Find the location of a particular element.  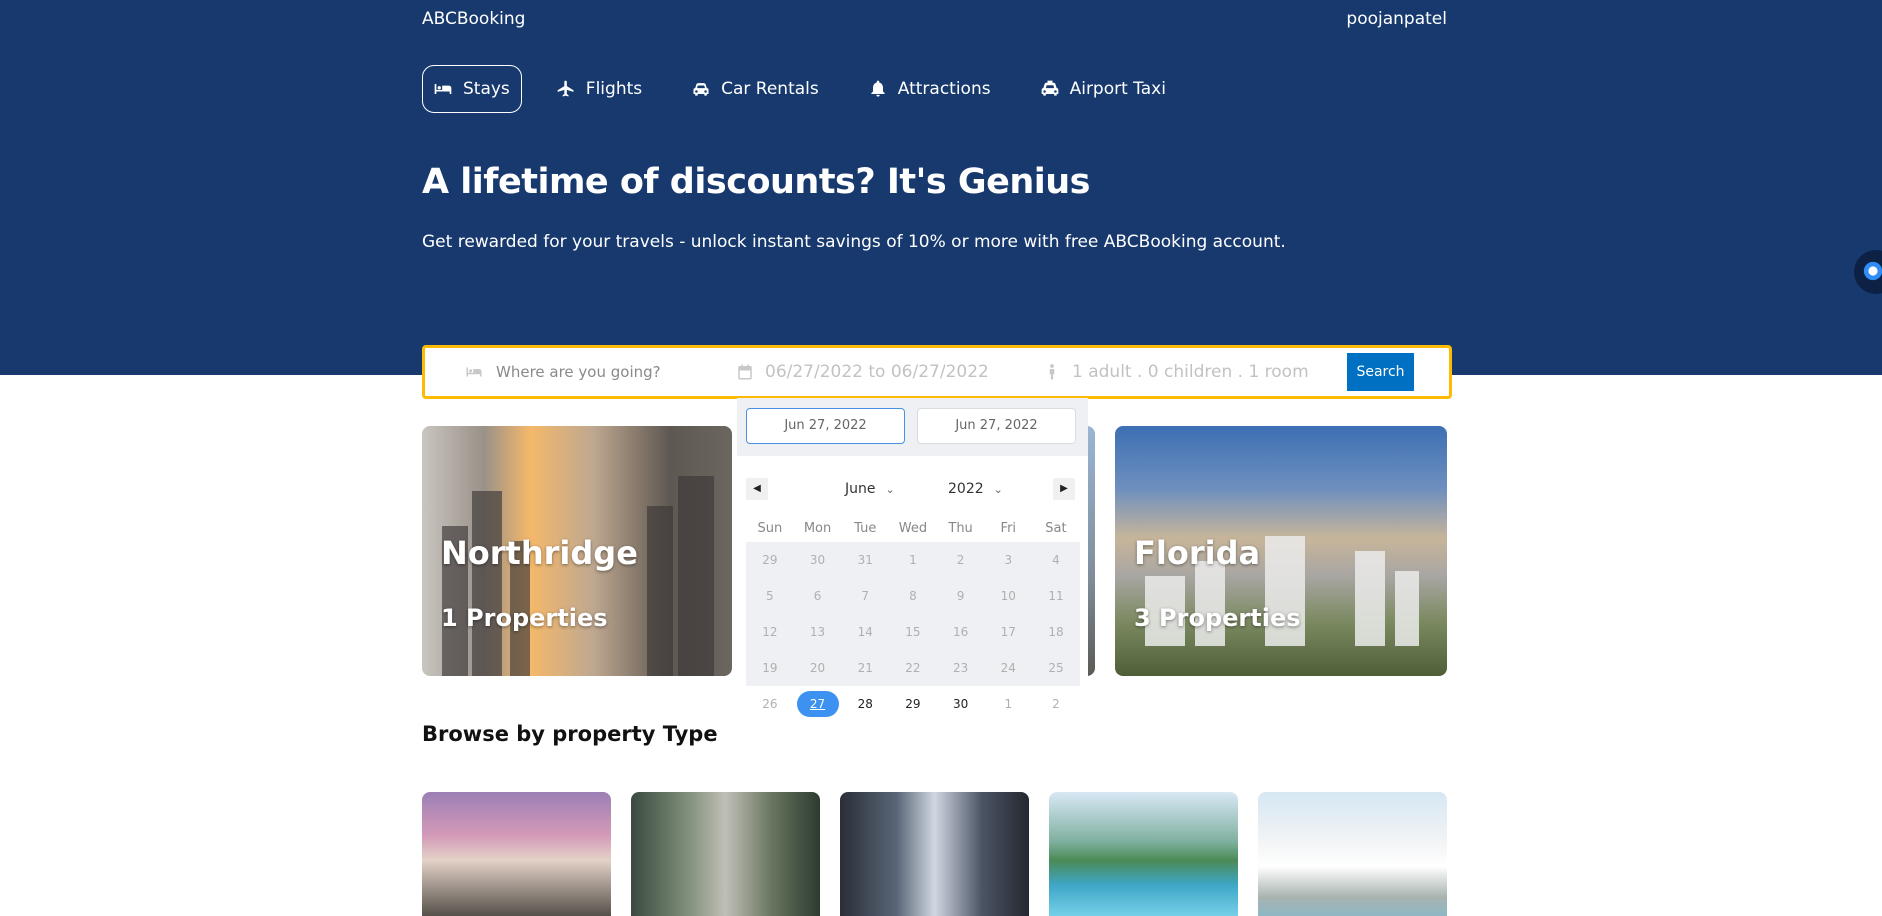

month-select: June ⌄ is located at coordinates (870, 489).